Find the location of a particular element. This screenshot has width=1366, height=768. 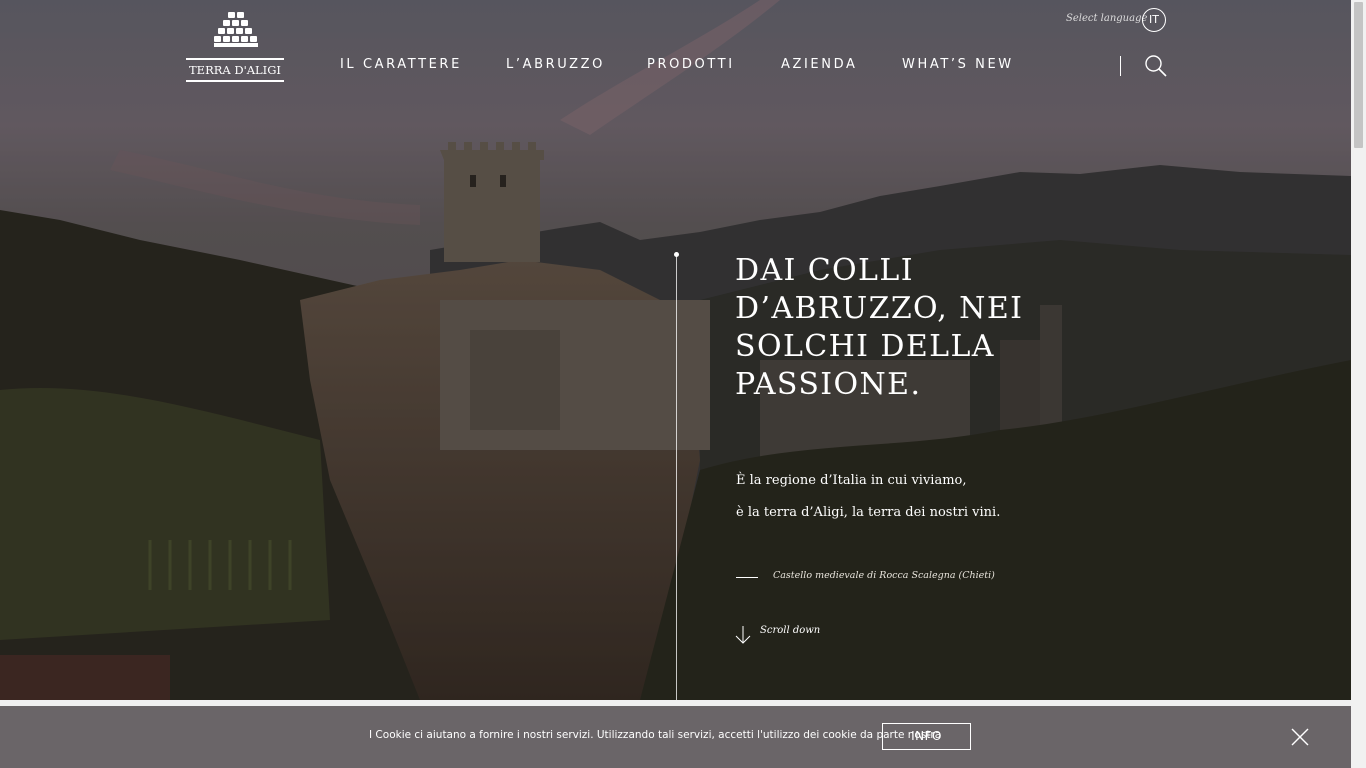

scrollbar-thumb is located at coordinates (1358, 75).